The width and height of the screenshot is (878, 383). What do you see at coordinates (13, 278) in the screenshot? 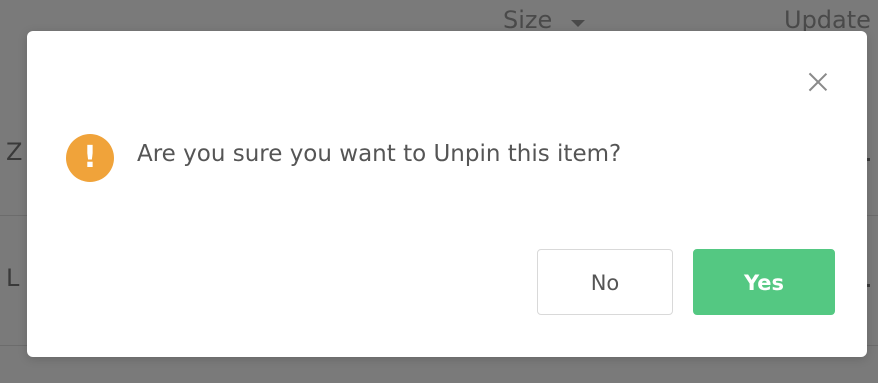
I see `table-row-fragment: L` at bounding box center [13, 278].